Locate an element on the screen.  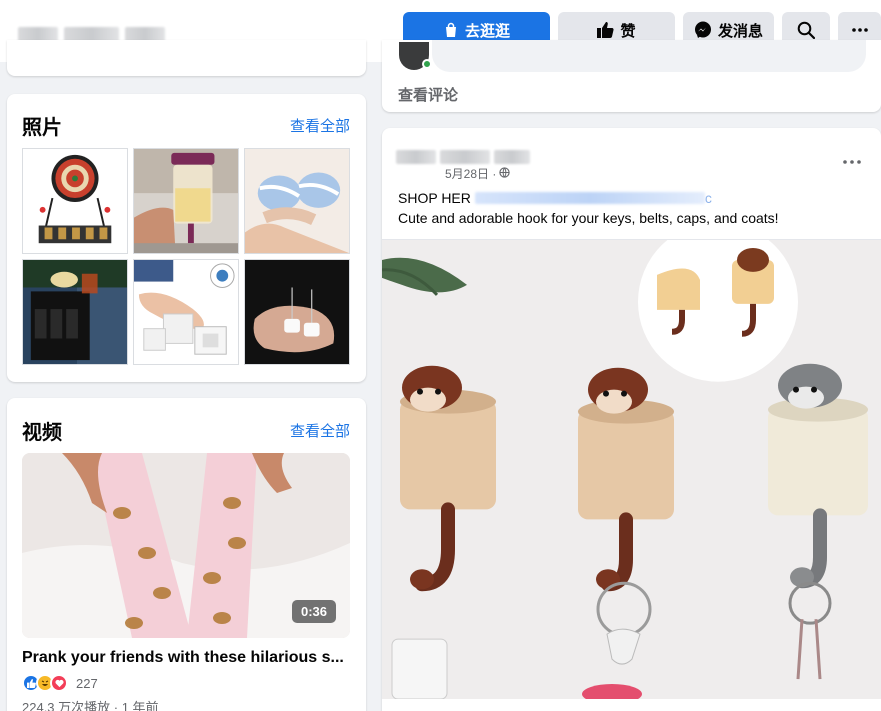
previous-post-footer: 查看评论 is located at coordinates (631, 76).